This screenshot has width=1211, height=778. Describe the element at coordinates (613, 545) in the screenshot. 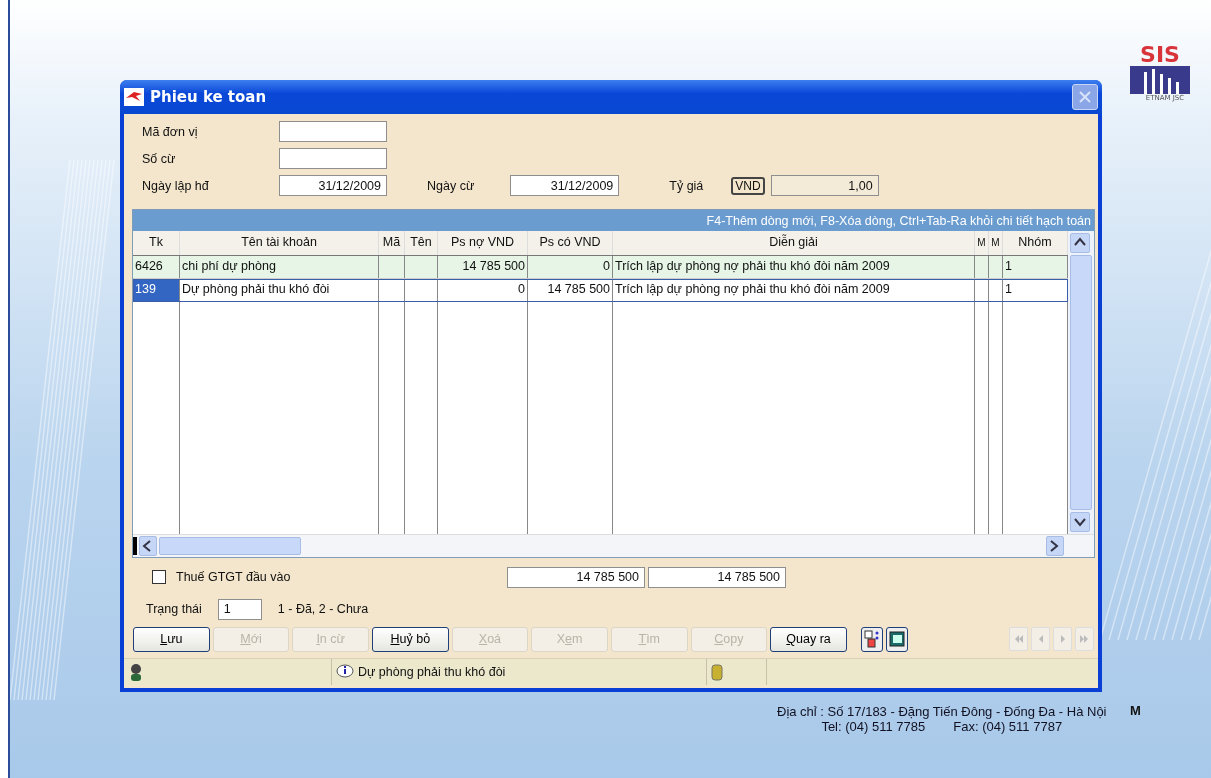

I see `horizontal-scrollbar` at that location.